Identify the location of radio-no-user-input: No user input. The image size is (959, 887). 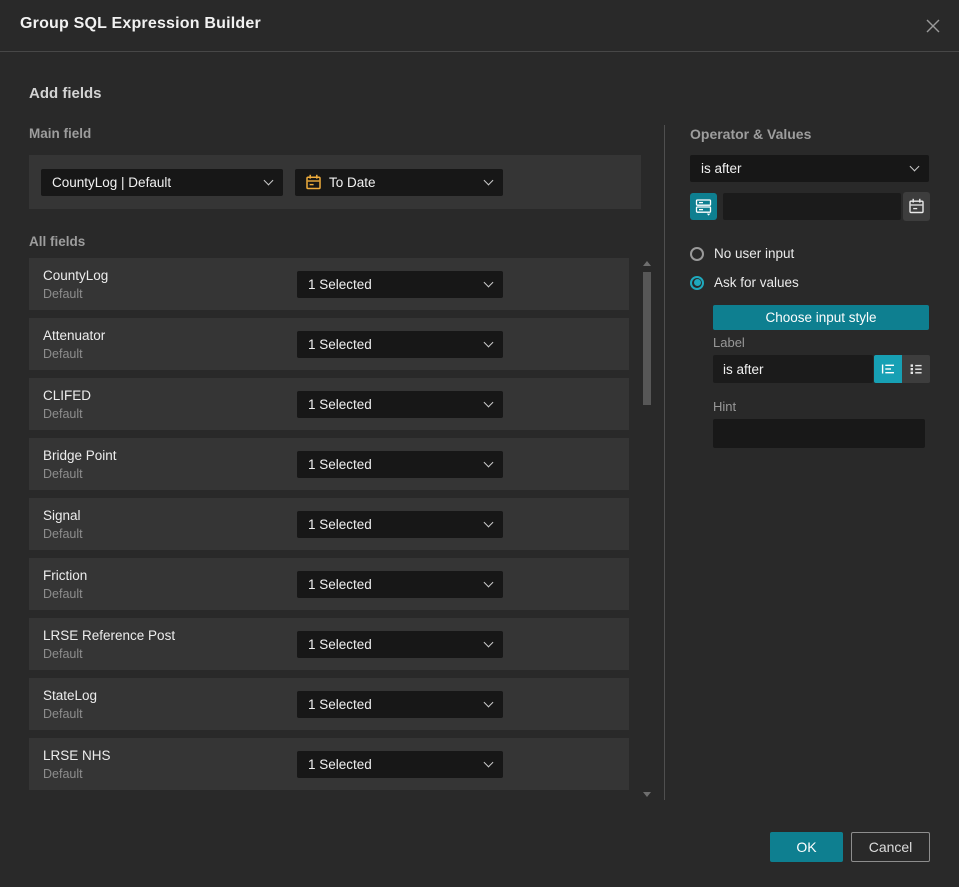
(742, 253).